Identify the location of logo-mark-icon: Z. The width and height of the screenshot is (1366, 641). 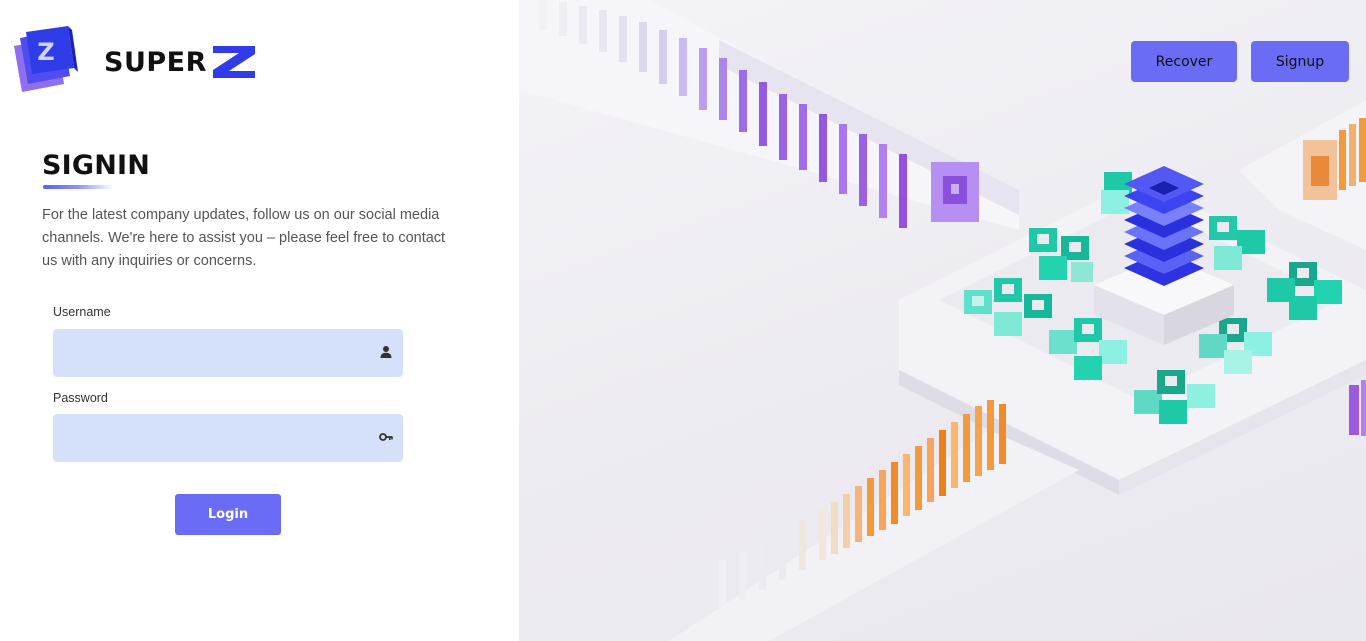
(46, 59).